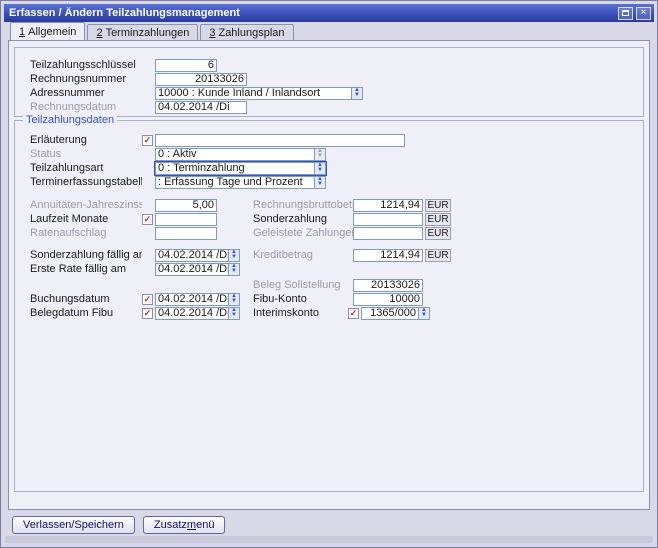 Image resolution: width=658 pixels, height=548 pixels. I want to click on teilzahlungsschluessel-label: Teilzahlungsschlüssel, so click(83, 65).